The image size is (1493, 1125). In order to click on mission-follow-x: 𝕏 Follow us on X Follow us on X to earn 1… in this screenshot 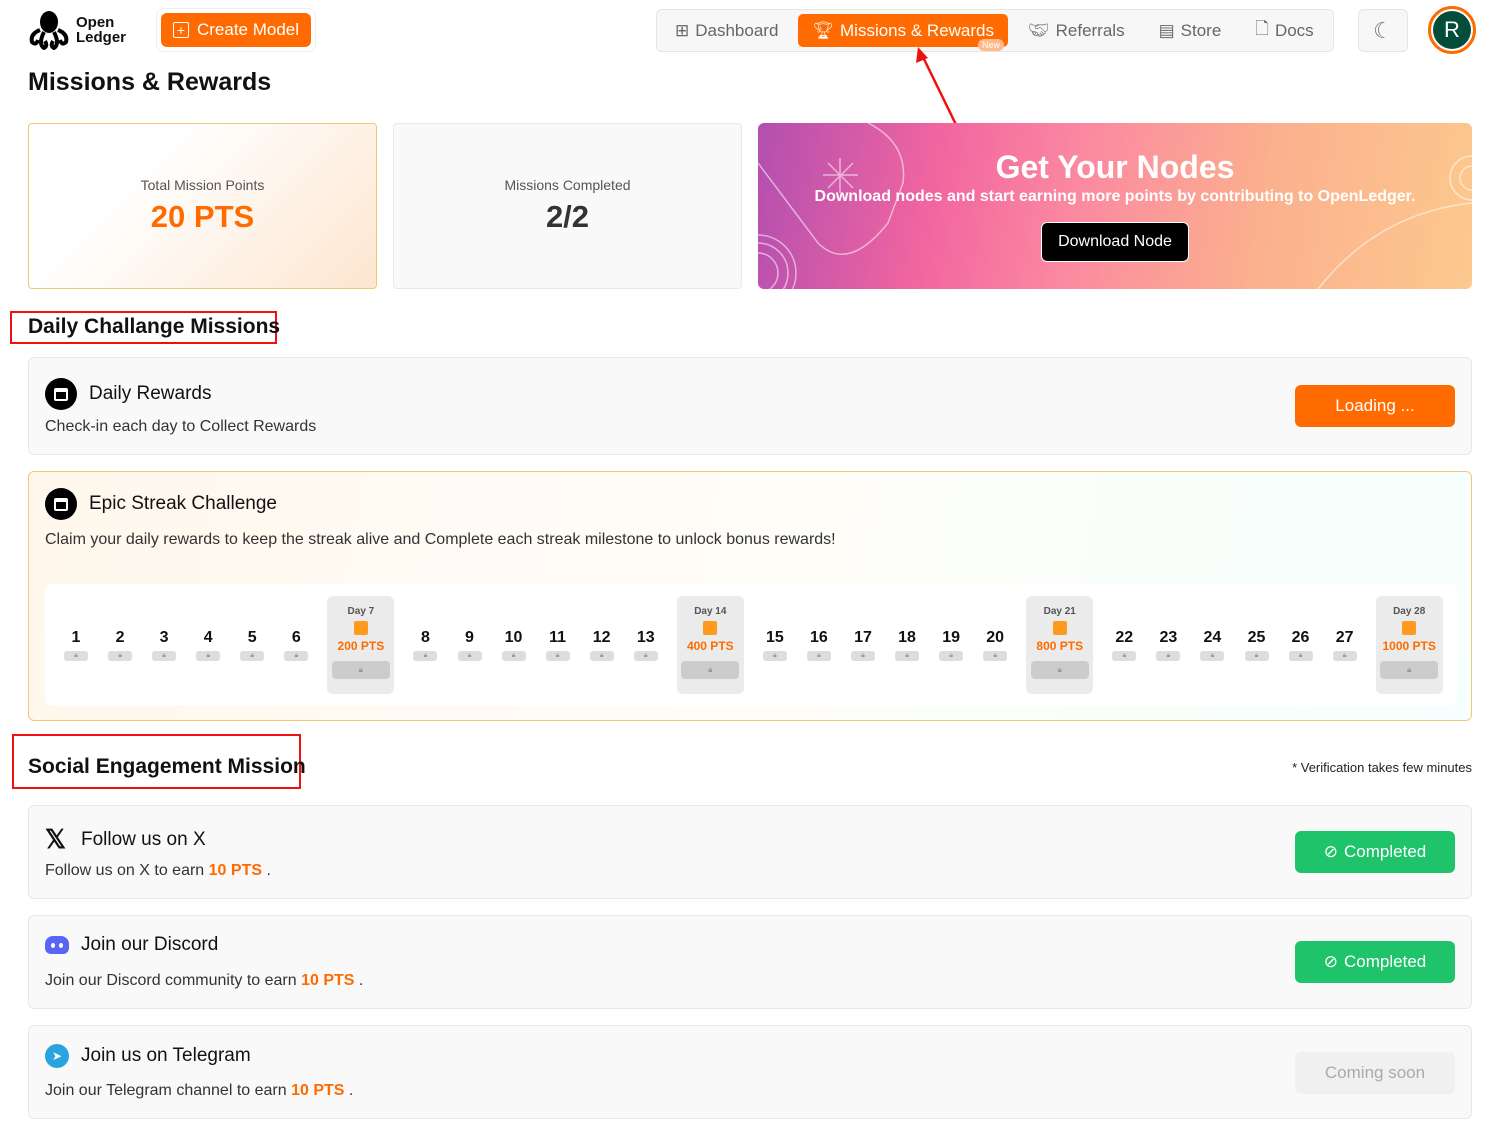, I will do `click(750, 852)`.